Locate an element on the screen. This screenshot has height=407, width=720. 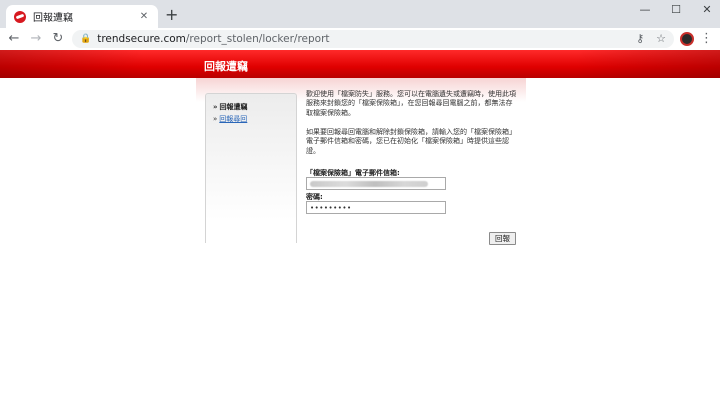
redacted-email-value is located at coordinates (369, 184).